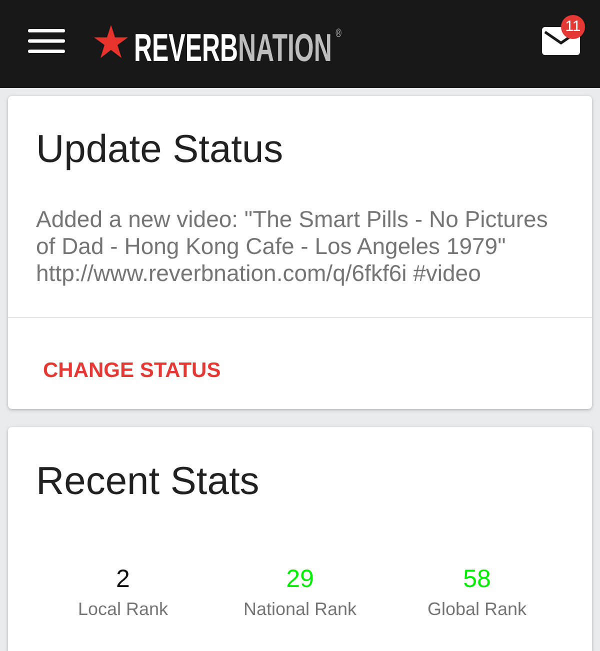 This screenshot has height=651, width=600. I want to click on logo-wordmark: REVERBNATION$^{®}$, so click(238, 47).